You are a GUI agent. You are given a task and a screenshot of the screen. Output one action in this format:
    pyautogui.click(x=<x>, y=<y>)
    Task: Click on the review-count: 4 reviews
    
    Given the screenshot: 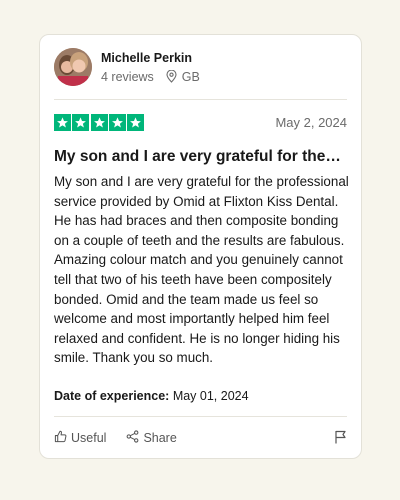 What is the action you would take?
    pyautogui.click(x=127, y=76)
    